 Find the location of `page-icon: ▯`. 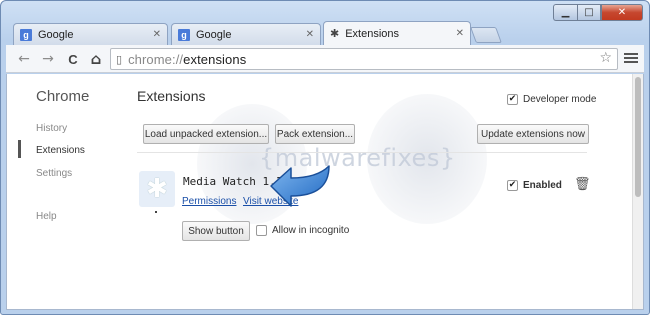

page-icon: ▯ is located at coordinates (119, 59).